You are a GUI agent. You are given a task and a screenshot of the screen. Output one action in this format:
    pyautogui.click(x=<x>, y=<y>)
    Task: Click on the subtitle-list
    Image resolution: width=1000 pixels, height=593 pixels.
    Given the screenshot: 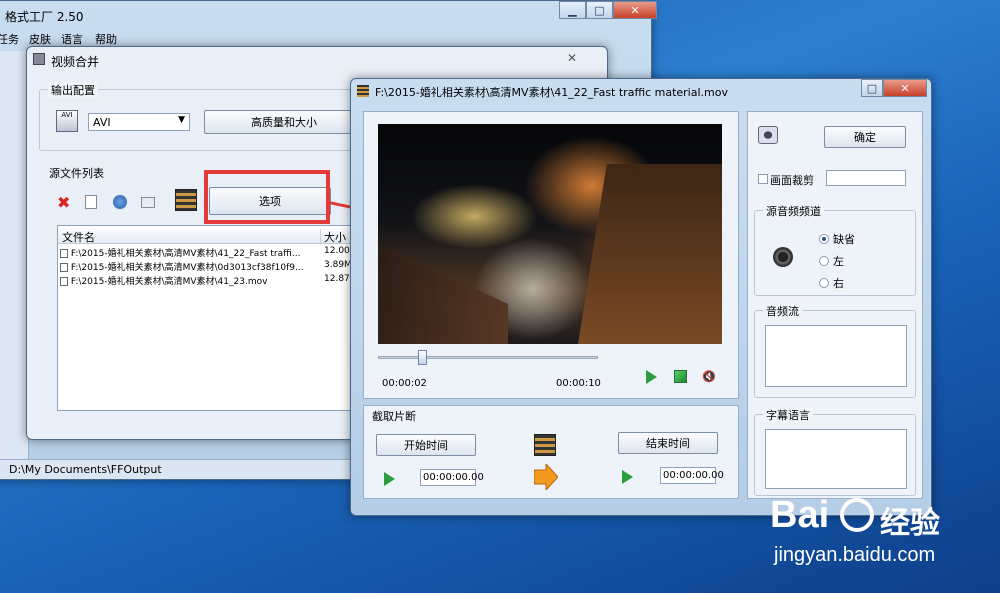 What is the action you would take?
    pyautogui.click(x=836, y=459)
    